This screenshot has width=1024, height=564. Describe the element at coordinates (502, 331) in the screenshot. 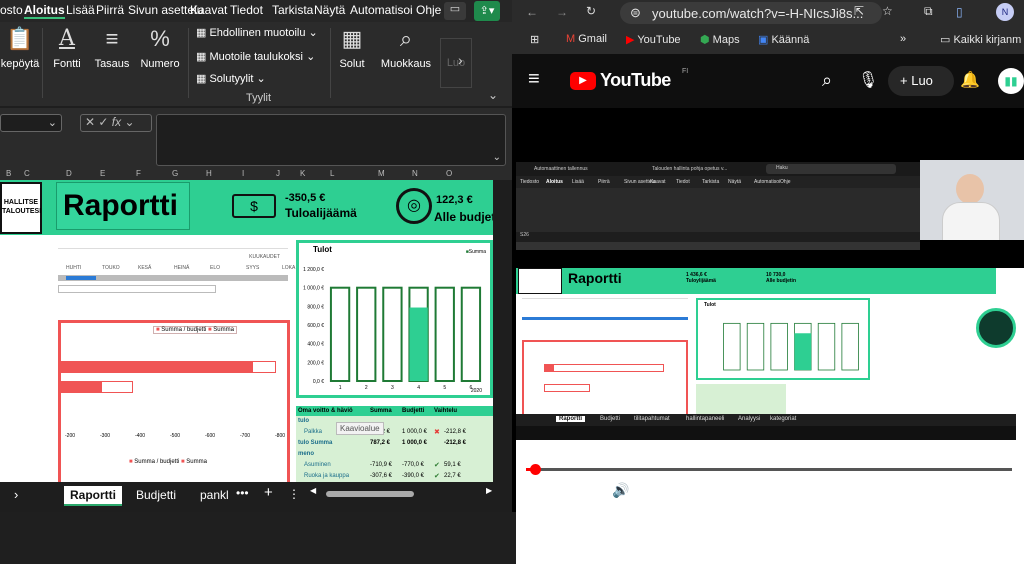

I see `vertical-scrollbar` at that location.